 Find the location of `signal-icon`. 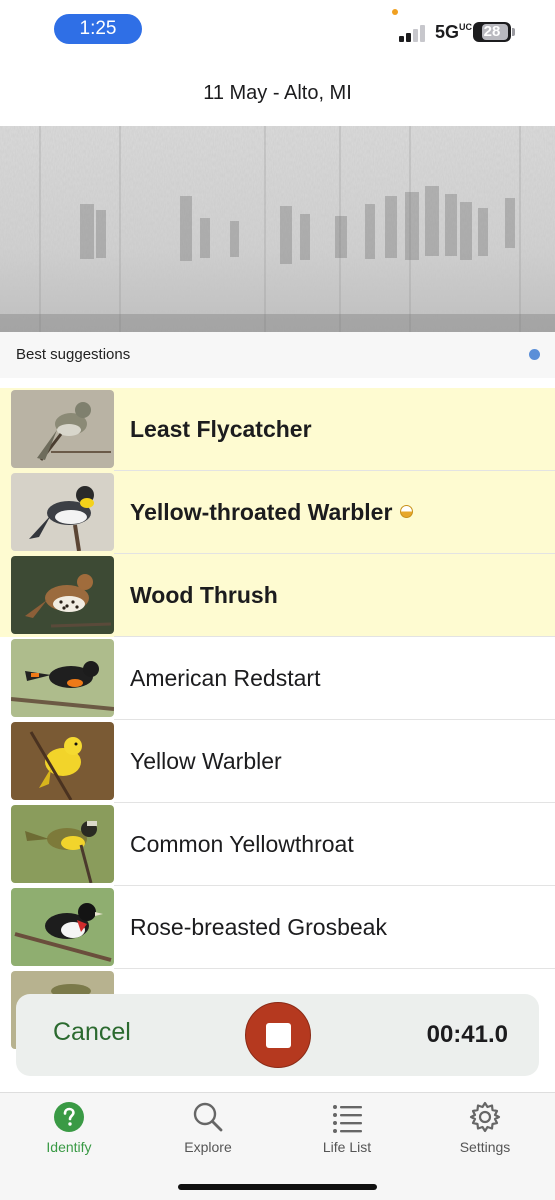

signal-icon is located at coordinates (414, 33).